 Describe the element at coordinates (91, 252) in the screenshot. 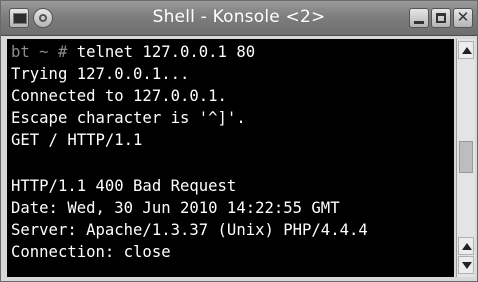

I see `terminal-line: Connection: close` at that location.